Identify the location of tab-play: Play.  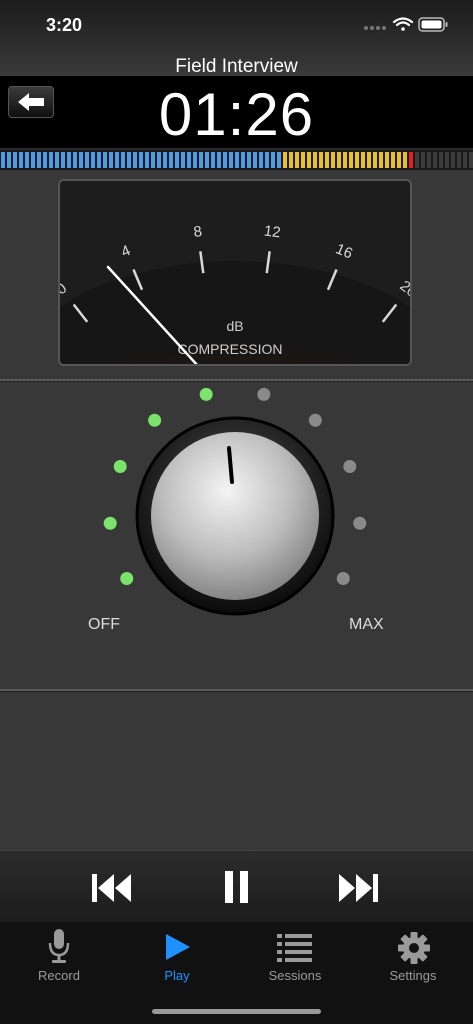
(177, 957).